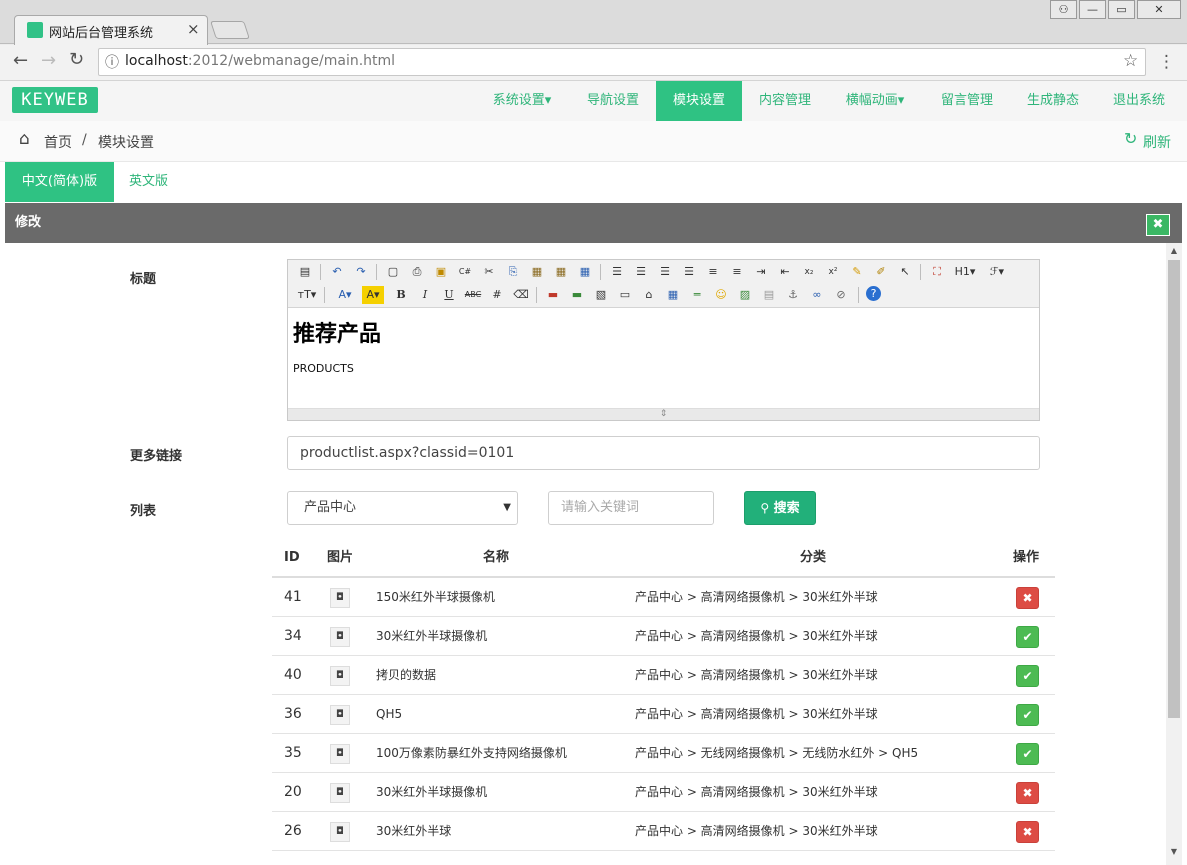  What do you see at coordinates (441, 272) in the screenshot?
I see `template-icon: ▣` at bounding box center [441, 272].